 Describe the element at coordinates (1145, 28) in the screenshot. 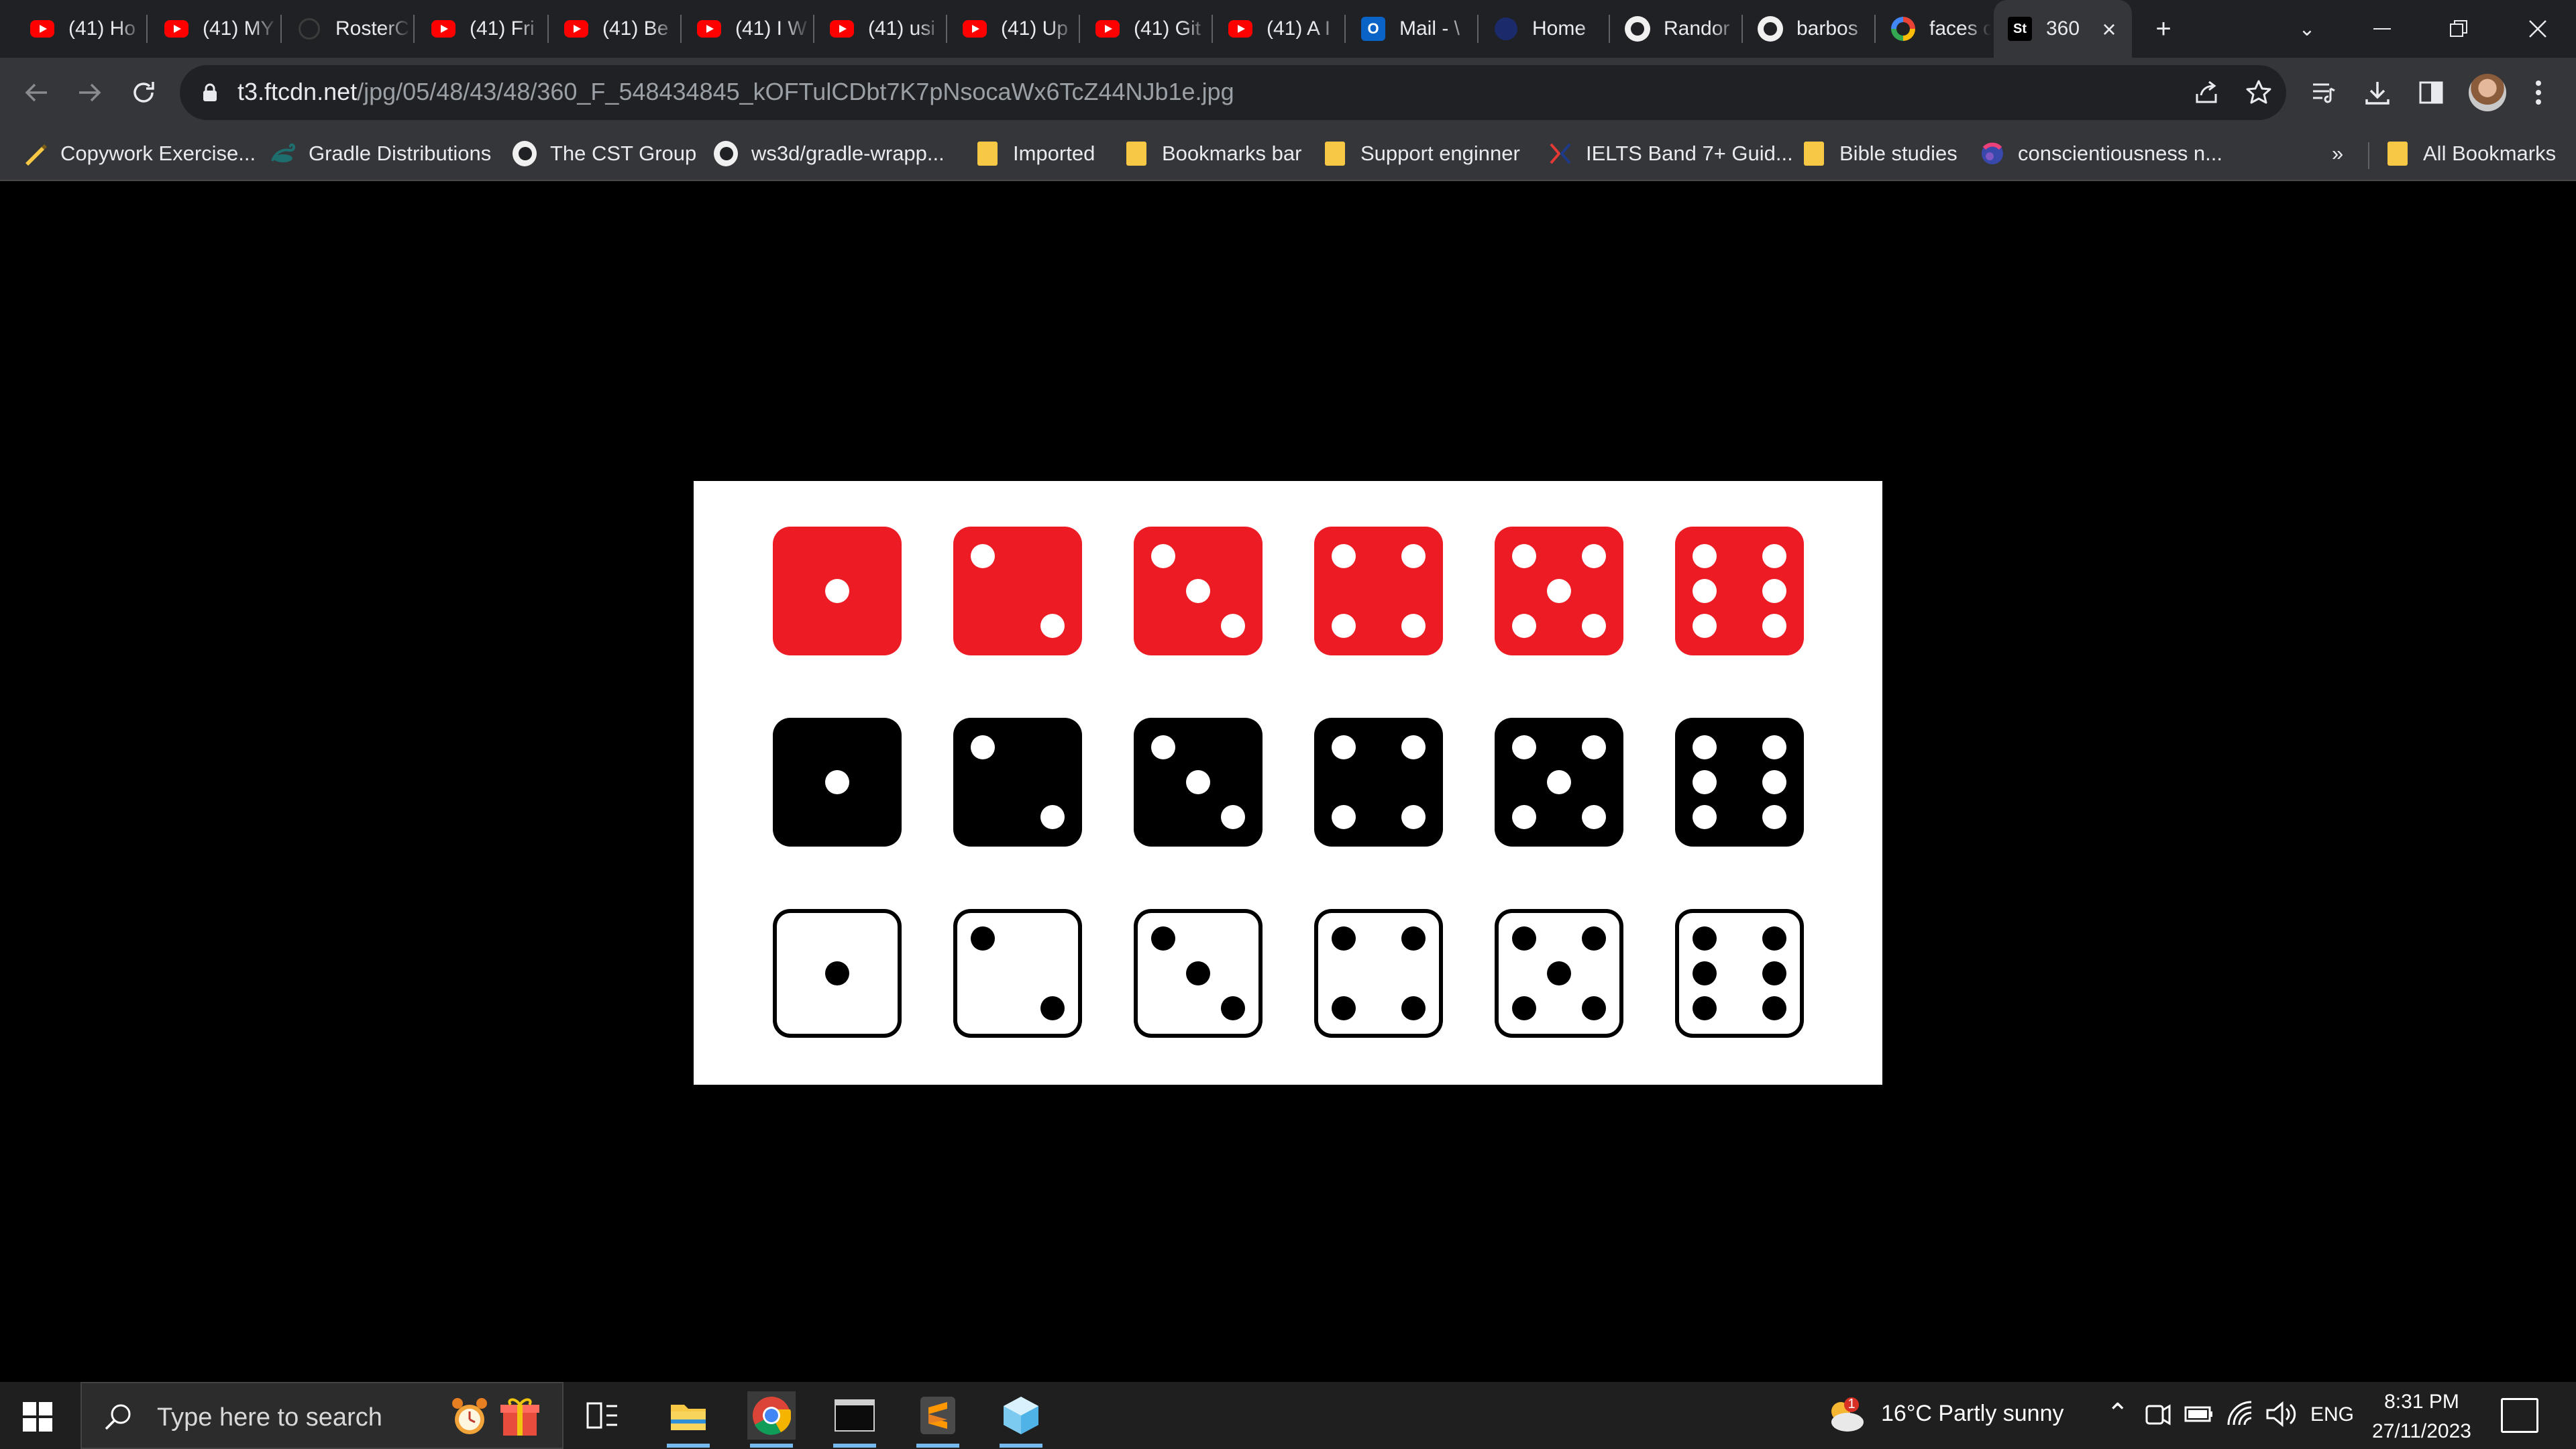

I see `browser-tab: (41) Git` at that location.